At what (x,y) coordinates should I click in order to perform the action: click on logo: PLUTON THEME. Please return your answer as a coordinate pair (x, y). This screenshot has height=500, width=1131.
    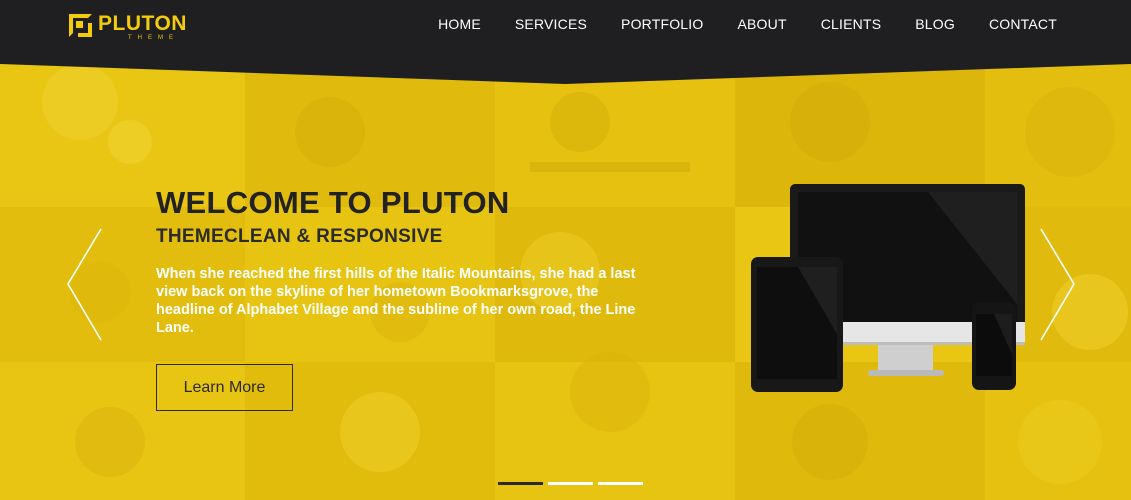
    Looking at the image, I should click on (128, 28).